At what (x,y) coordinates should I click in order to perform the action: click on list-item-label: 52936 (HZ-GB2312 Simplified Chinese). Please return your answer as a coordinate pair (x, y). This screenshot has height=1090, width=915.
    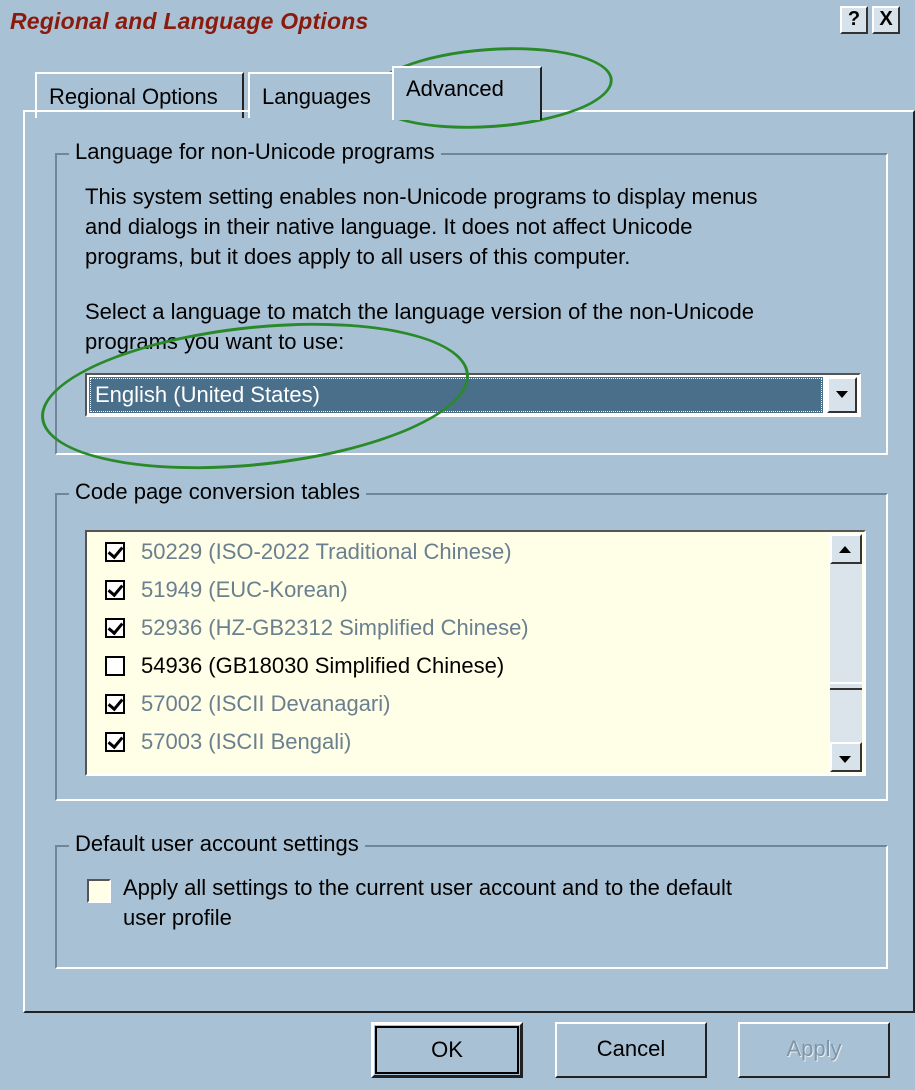
    Looking at the image, I should click on (335, 627).